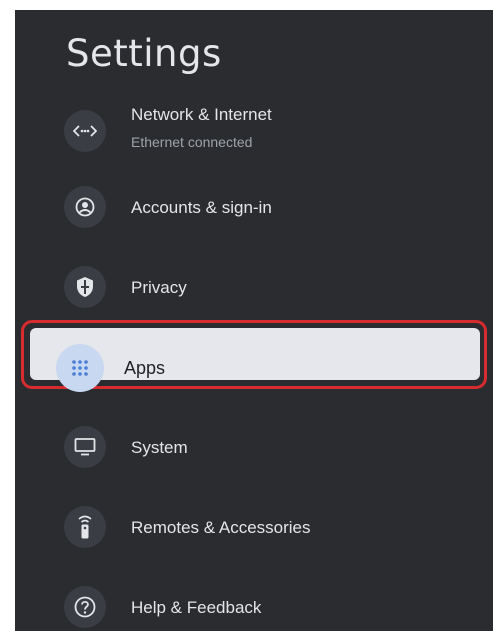 This screenshot has height=631, width=493. Describe the element at coordinates (85, 207) in the screenshot. I see `account-circle-icon` at that location.